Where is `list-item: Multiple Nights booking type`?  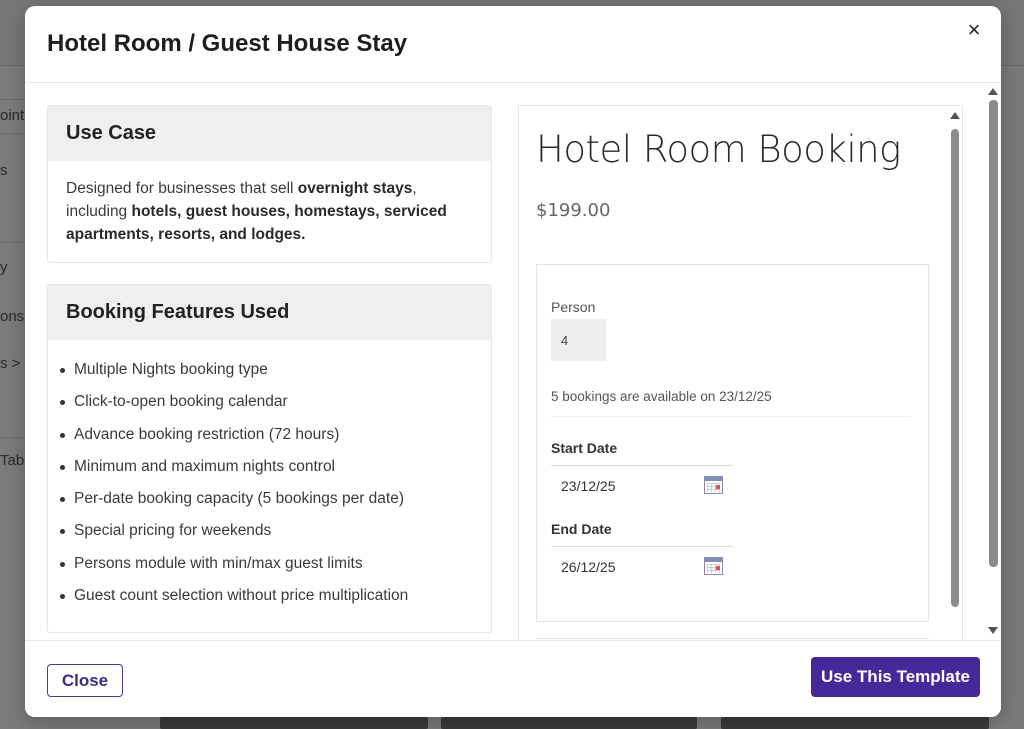 list-item: Multiple Nights booking type is located at coordinates (266, 370).